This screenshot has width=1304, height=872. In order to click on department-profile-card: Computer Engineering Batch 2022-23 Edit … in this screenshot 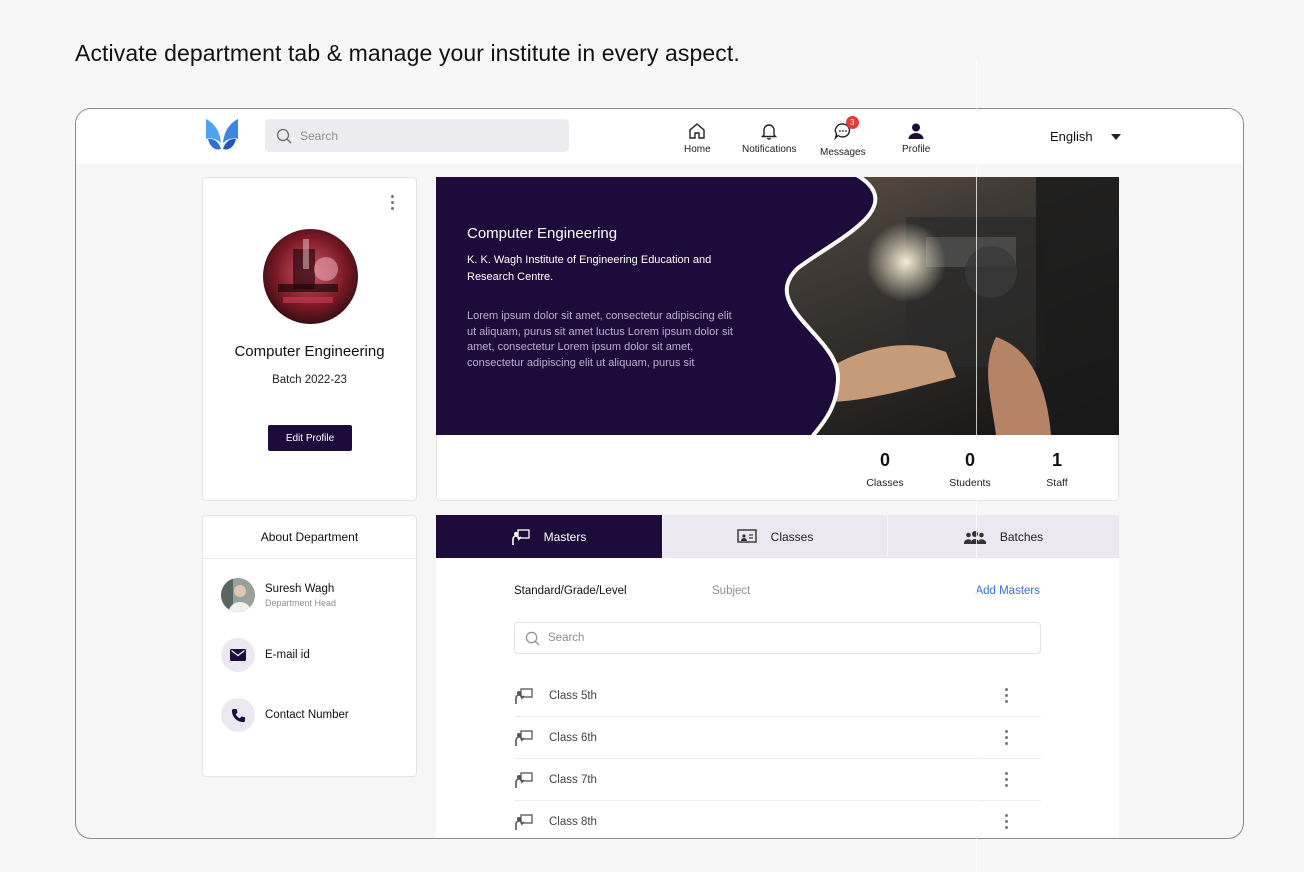, I will do `click(309, 339)`.